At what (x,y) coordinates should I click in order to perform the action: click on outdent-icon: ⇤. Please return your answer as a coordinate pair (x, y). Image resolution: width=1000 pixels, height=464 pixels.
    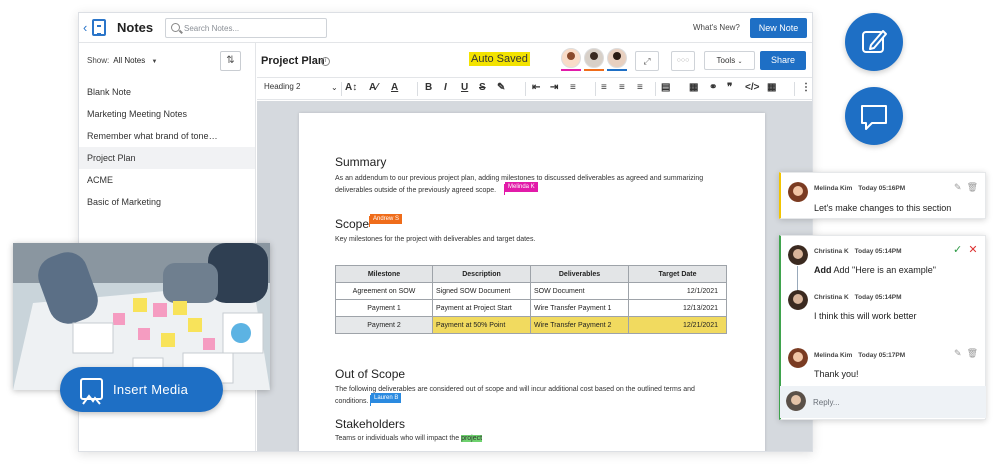
    Looking at the image, I should click on (536, 87).